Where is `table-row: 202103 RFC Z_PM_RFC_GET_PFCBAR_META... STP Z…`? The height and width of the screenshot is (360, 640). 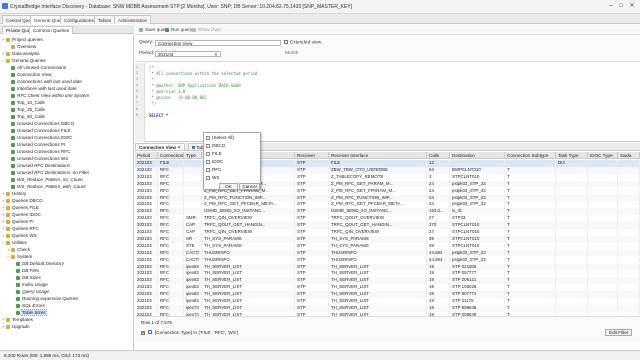
table-row: 202103 RFC Z_PM_RFC_GET_PFCBAR_META... STP Z… is located at coordinates (387, 205).